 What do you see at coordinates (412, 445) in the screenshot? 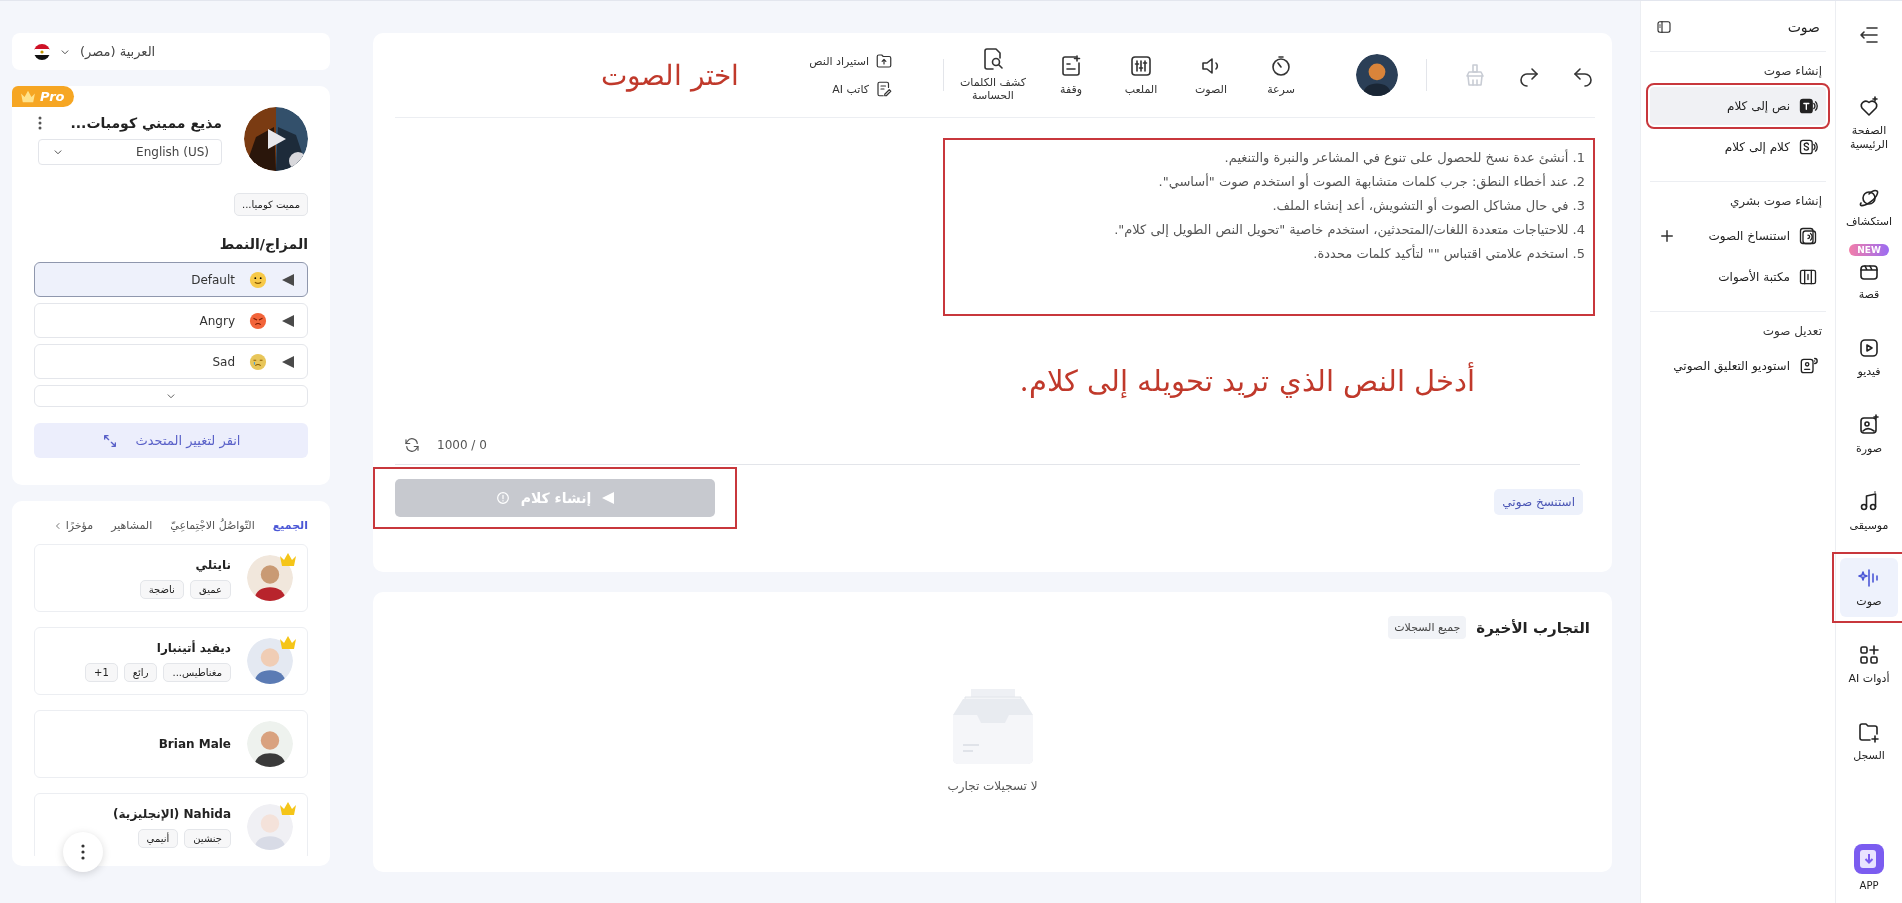
I see `refresh-icon` at bounding box center [412, 445].